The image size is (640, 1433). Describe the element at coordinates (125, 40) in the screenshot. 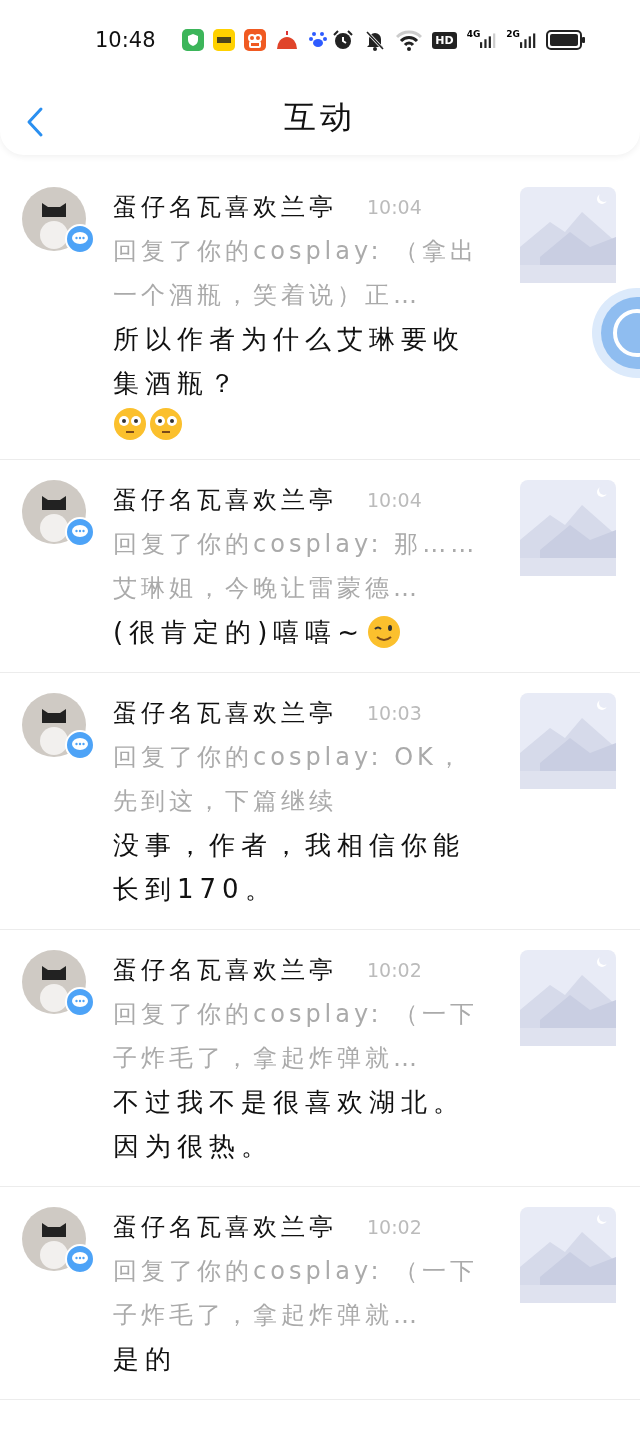

I see `status-time: 10:48` at that location.